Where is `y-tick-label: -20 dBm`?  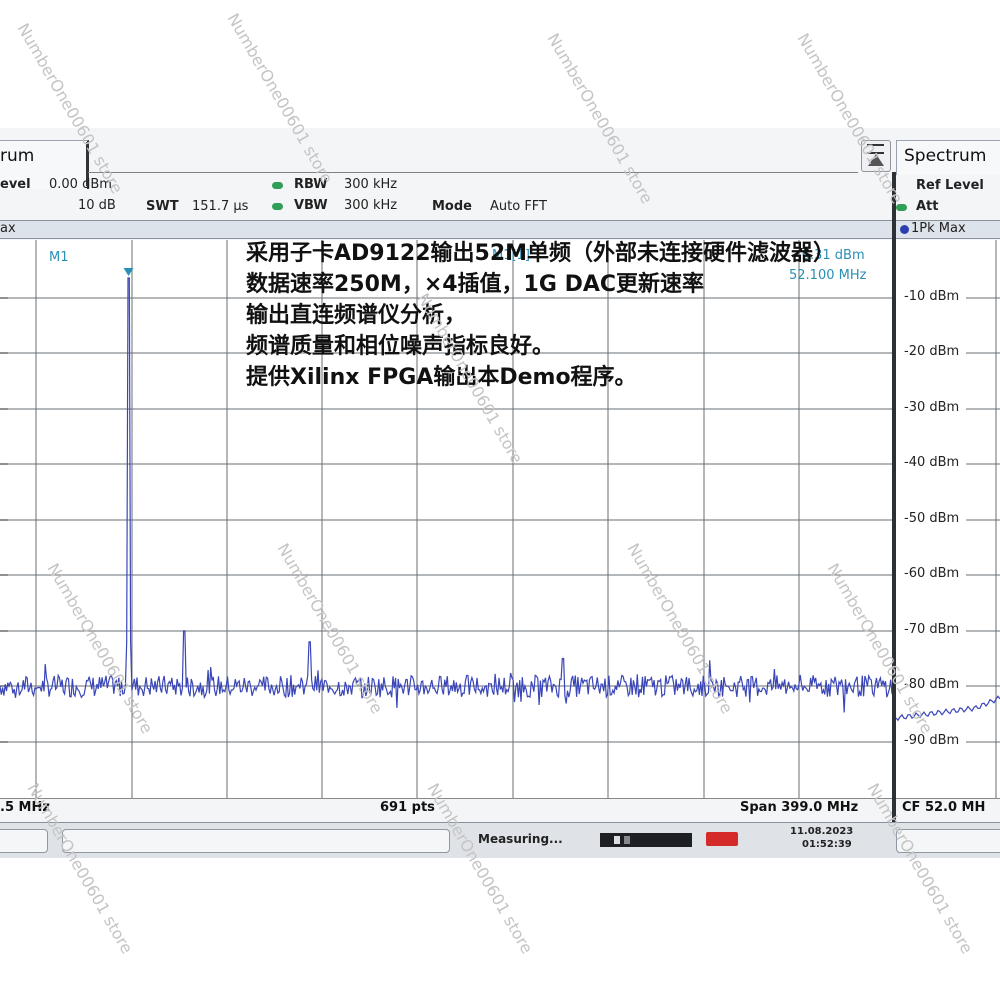 y-tick-label: -20 dBm is located at coordinates (932, 351).